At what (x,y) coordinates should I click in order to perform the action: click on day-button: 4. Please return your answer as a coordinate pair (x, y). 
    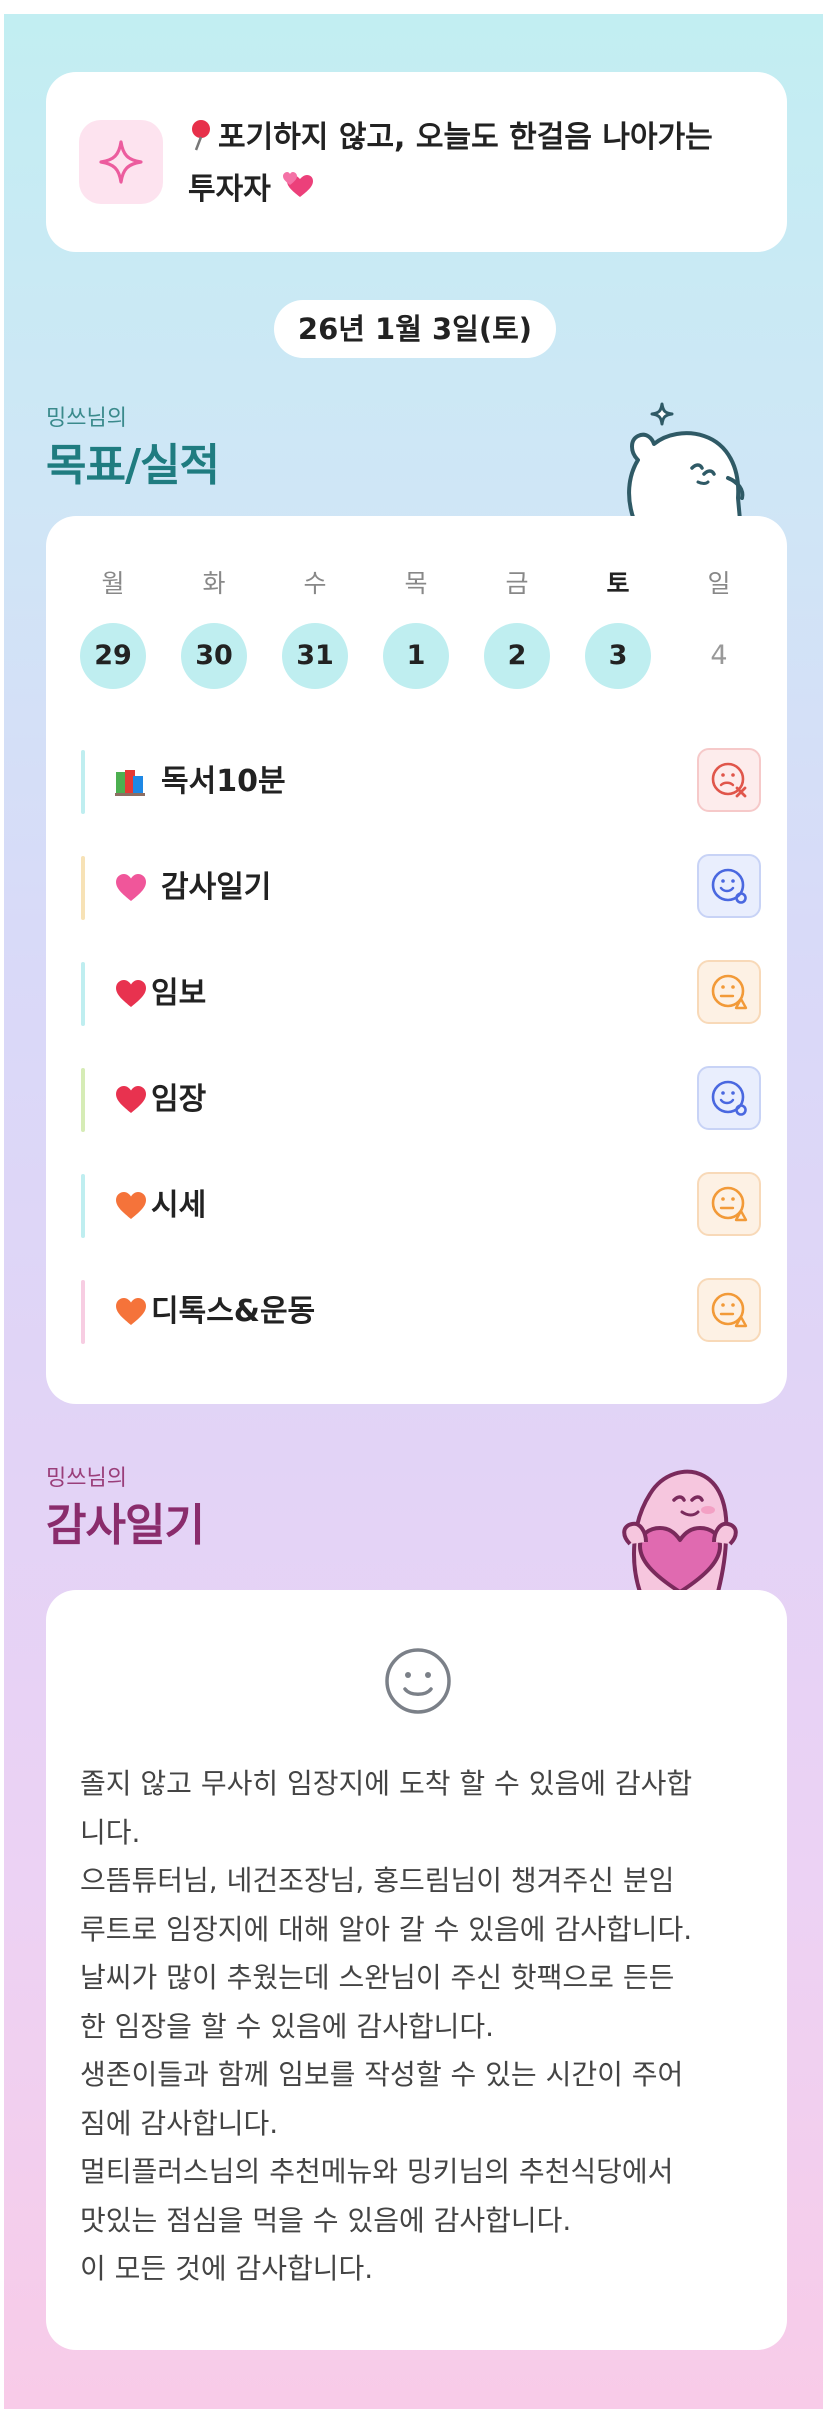
    Looking at the image, I should click on (719, 656).